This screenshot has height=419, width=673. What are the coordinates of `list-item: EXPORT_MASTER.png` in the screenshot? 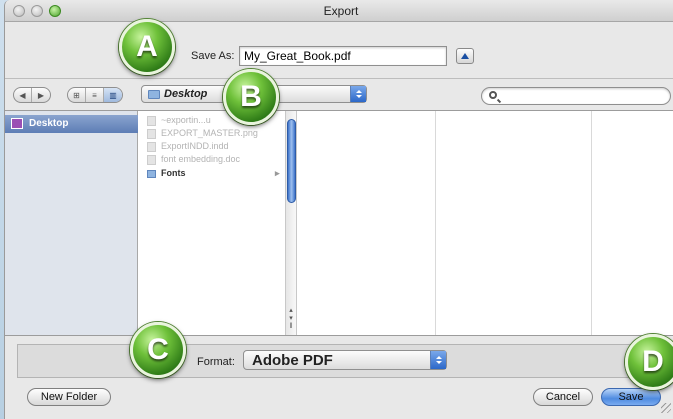 It's located at (202, 134).